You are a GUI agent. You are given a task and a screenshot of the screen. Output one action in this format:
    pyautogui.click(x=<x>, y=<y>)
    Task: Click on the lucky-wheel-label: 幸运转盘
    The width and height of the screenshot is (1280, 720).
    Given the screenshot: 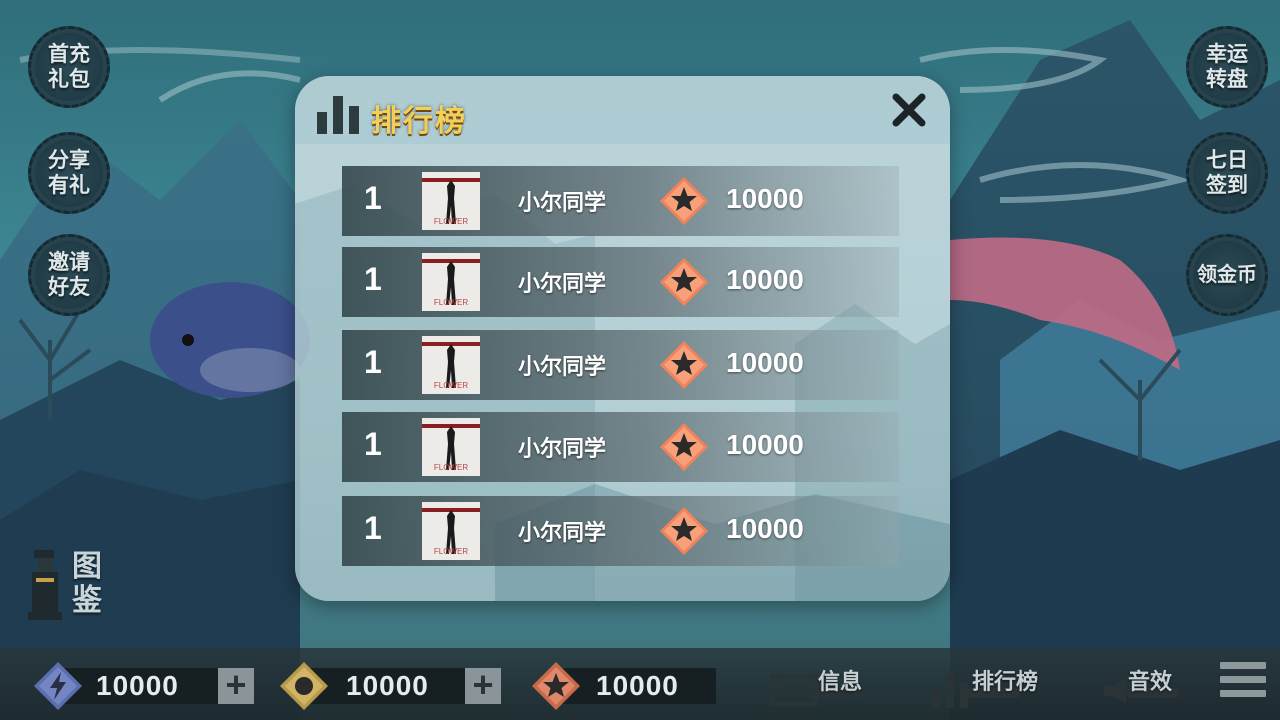 What is the action you would take?
    pyautogui.click(x=1227, y=67)
    